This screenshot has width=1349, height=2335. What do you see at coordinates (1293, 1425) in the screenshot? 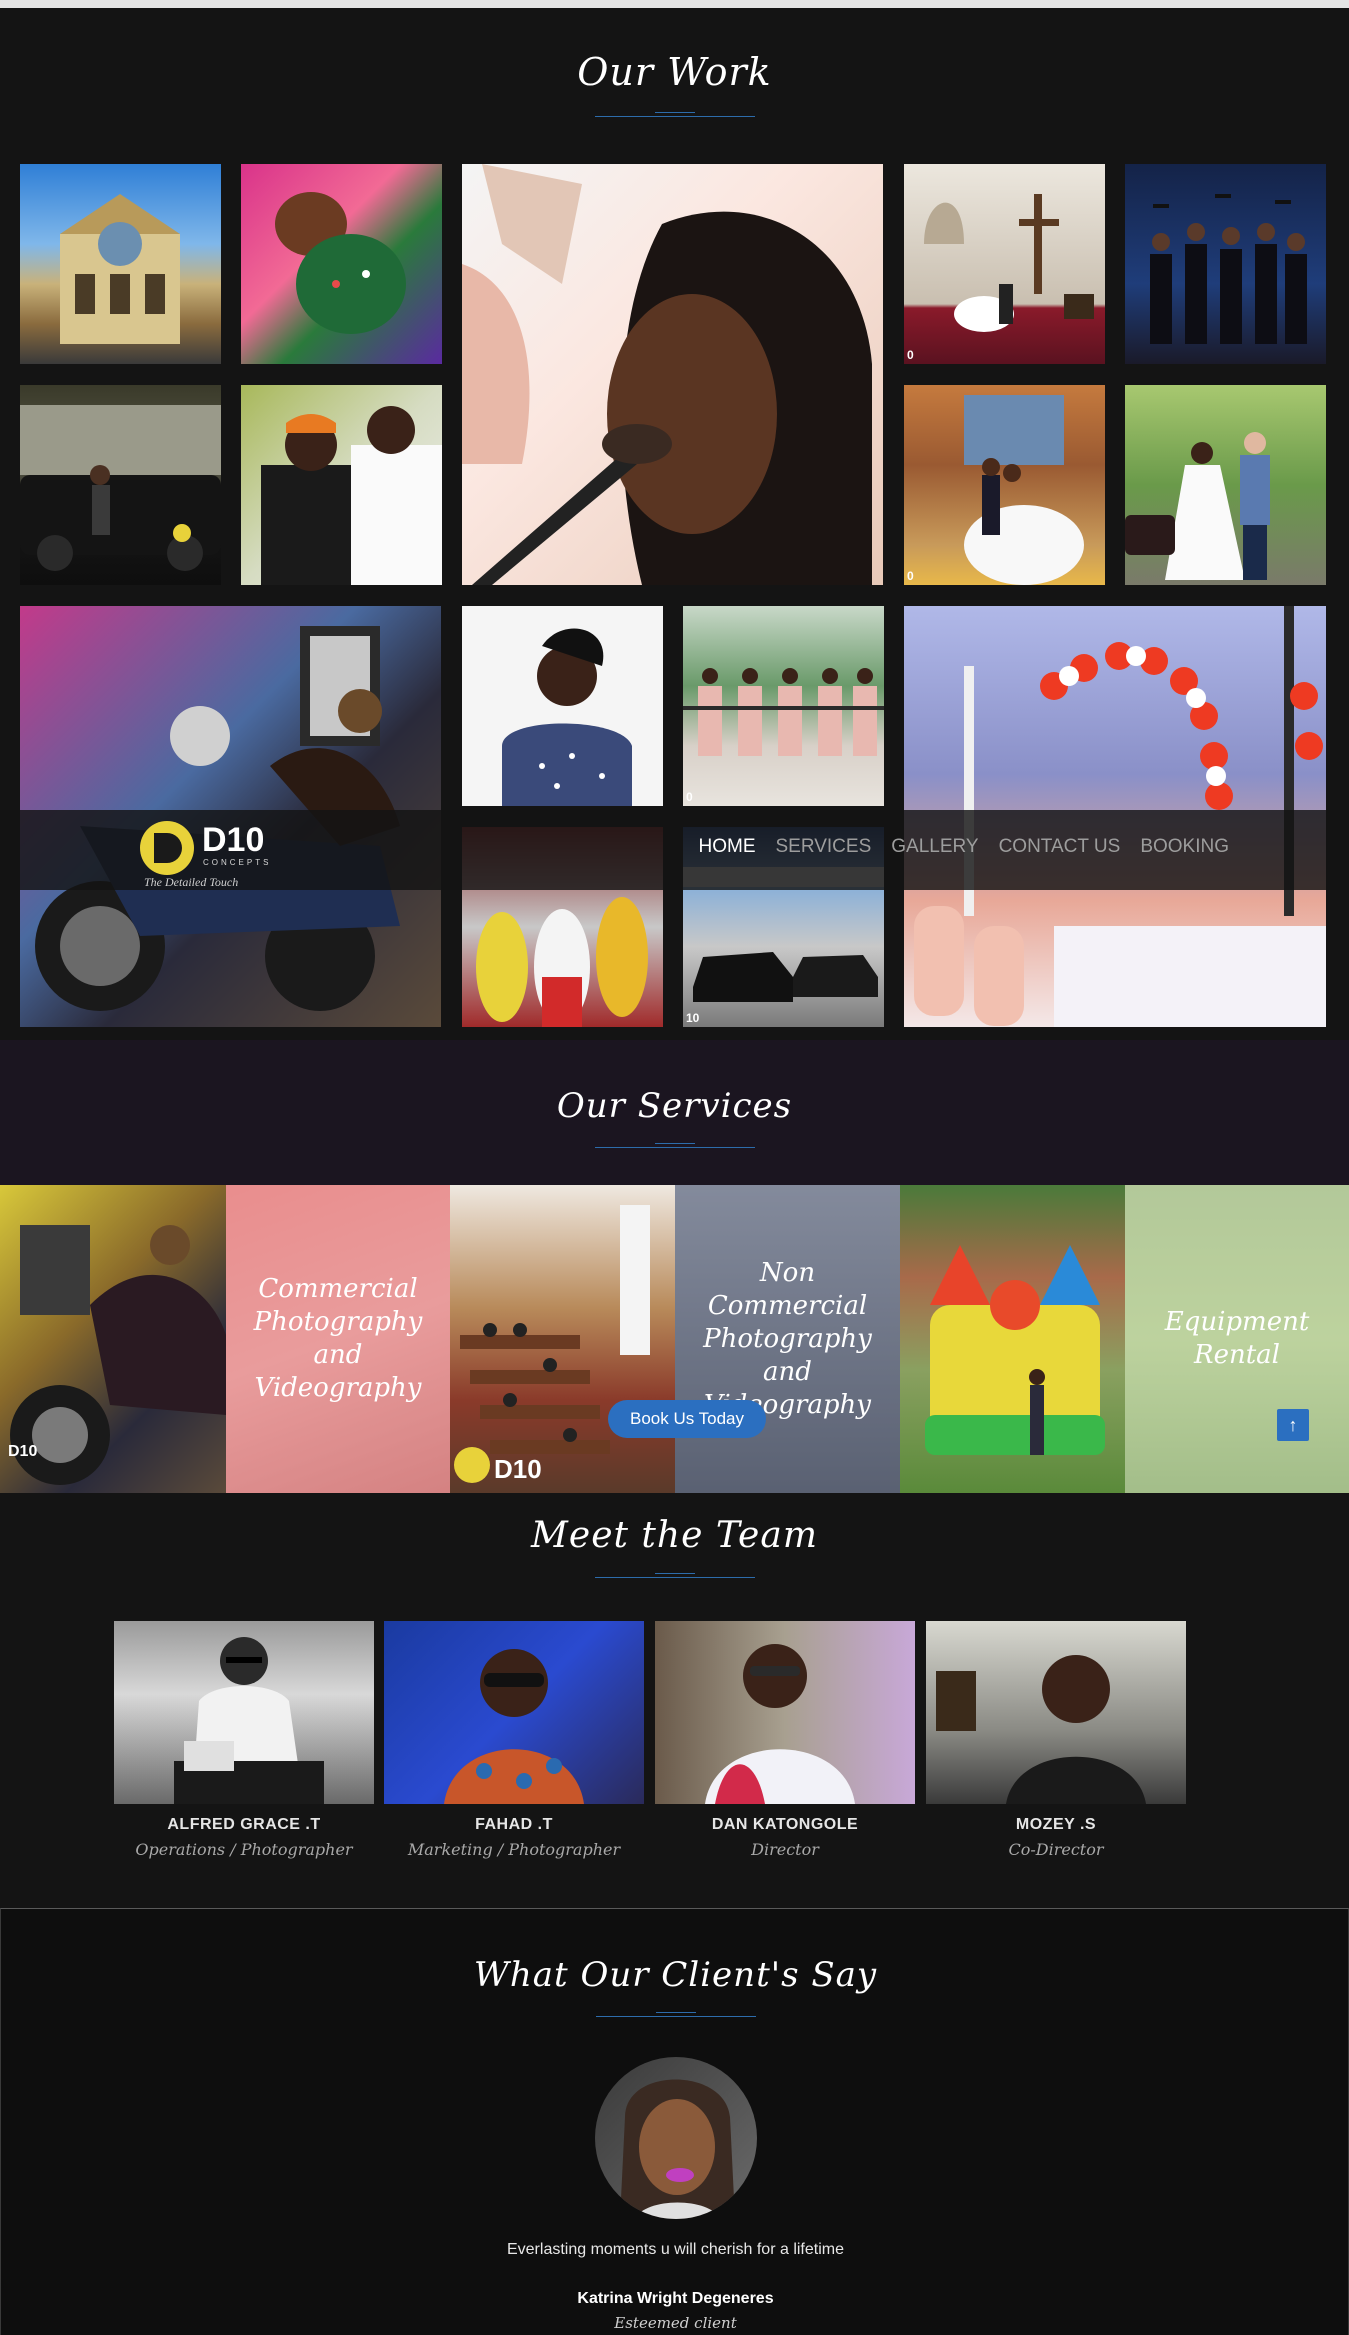
I see `back-to-top-button: ↑` at bounding box center [1293, 1425].